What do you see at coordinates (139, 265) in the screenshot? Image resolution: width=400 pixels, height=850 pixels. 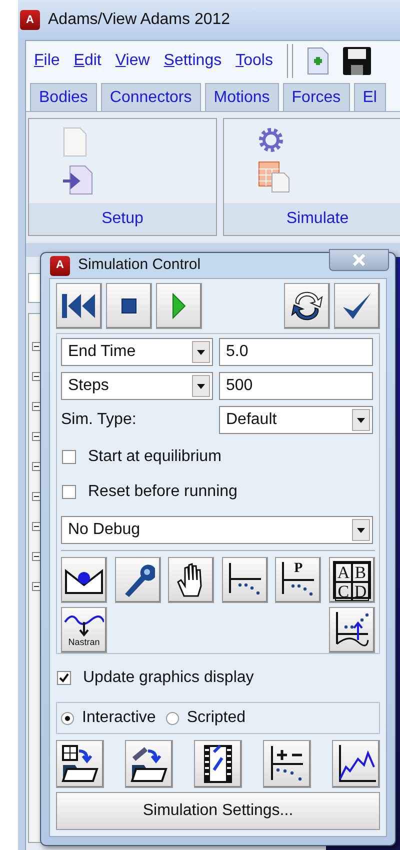 I see `dialog-title: Simulation Control` at bounding box center [139, 265].